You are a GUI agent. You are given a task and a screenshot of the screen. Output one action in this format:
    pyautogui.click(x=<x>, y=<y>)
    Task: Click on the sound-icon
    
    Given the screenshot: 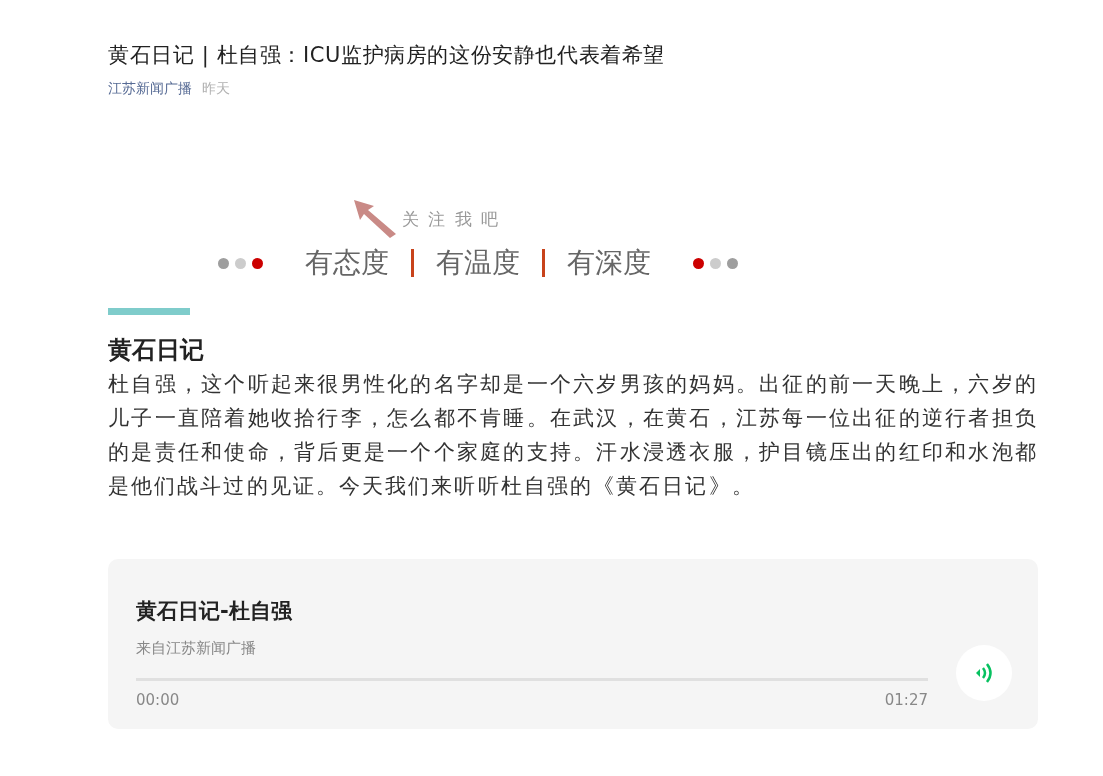 What is the action you would take?
    pyautogui.click(x=984, y=673)
    